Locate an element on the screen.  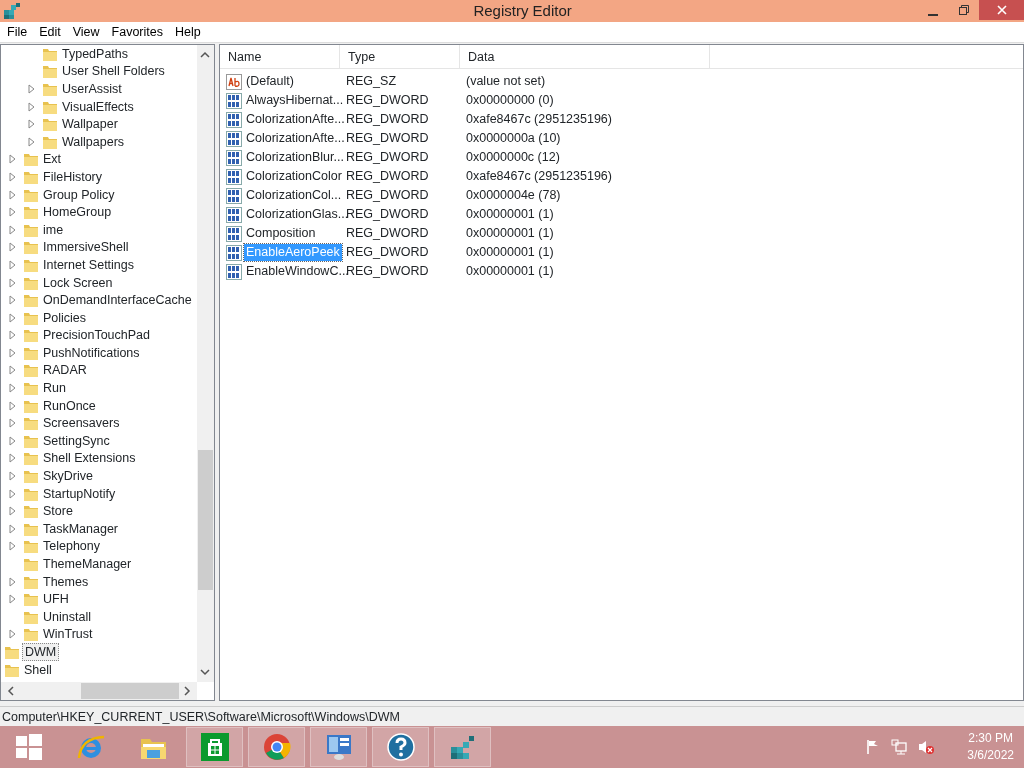
tree-item: Internet Settings is located at coordinates (89, 264).